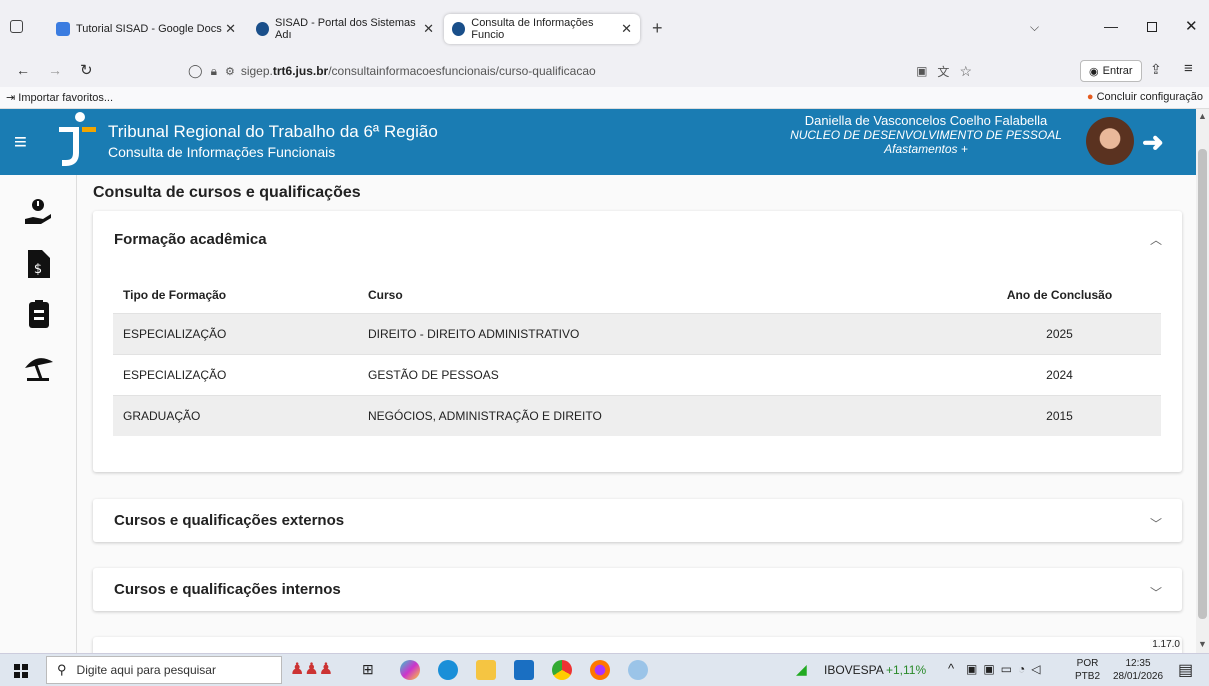 This screenshot has height=686, width=1209. Describe the element at coordinates (1117, 71) in the screenshot. I see `signin-label: Entrar` at that location.